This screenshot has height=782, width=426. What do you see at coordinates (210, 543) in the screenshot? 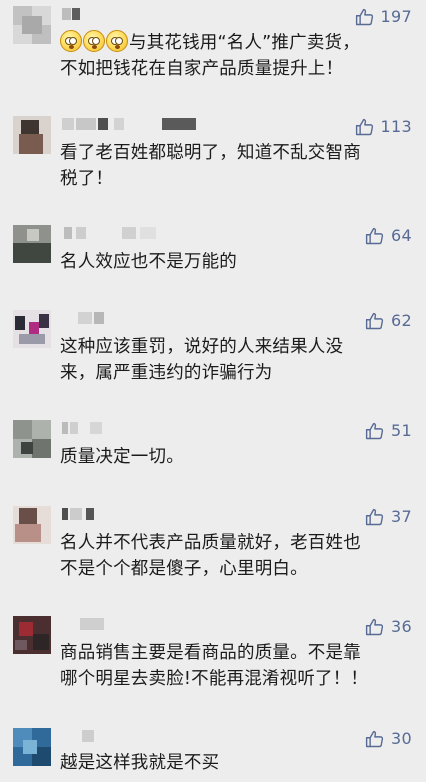
I see `comment-line: 名人并不代表产品质量就好，老百姓也` at bounding box center [210, 543].